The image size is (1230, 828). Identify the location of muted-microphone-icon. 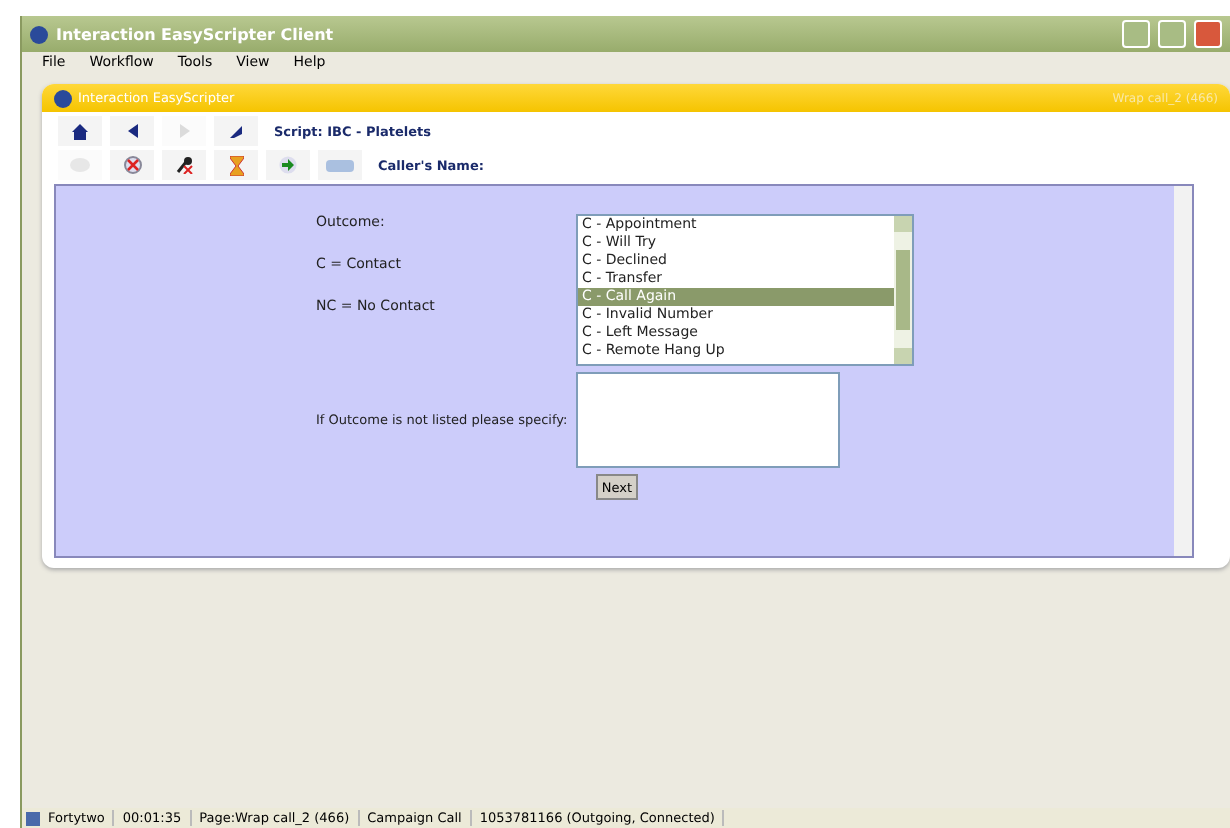
(184, 165).